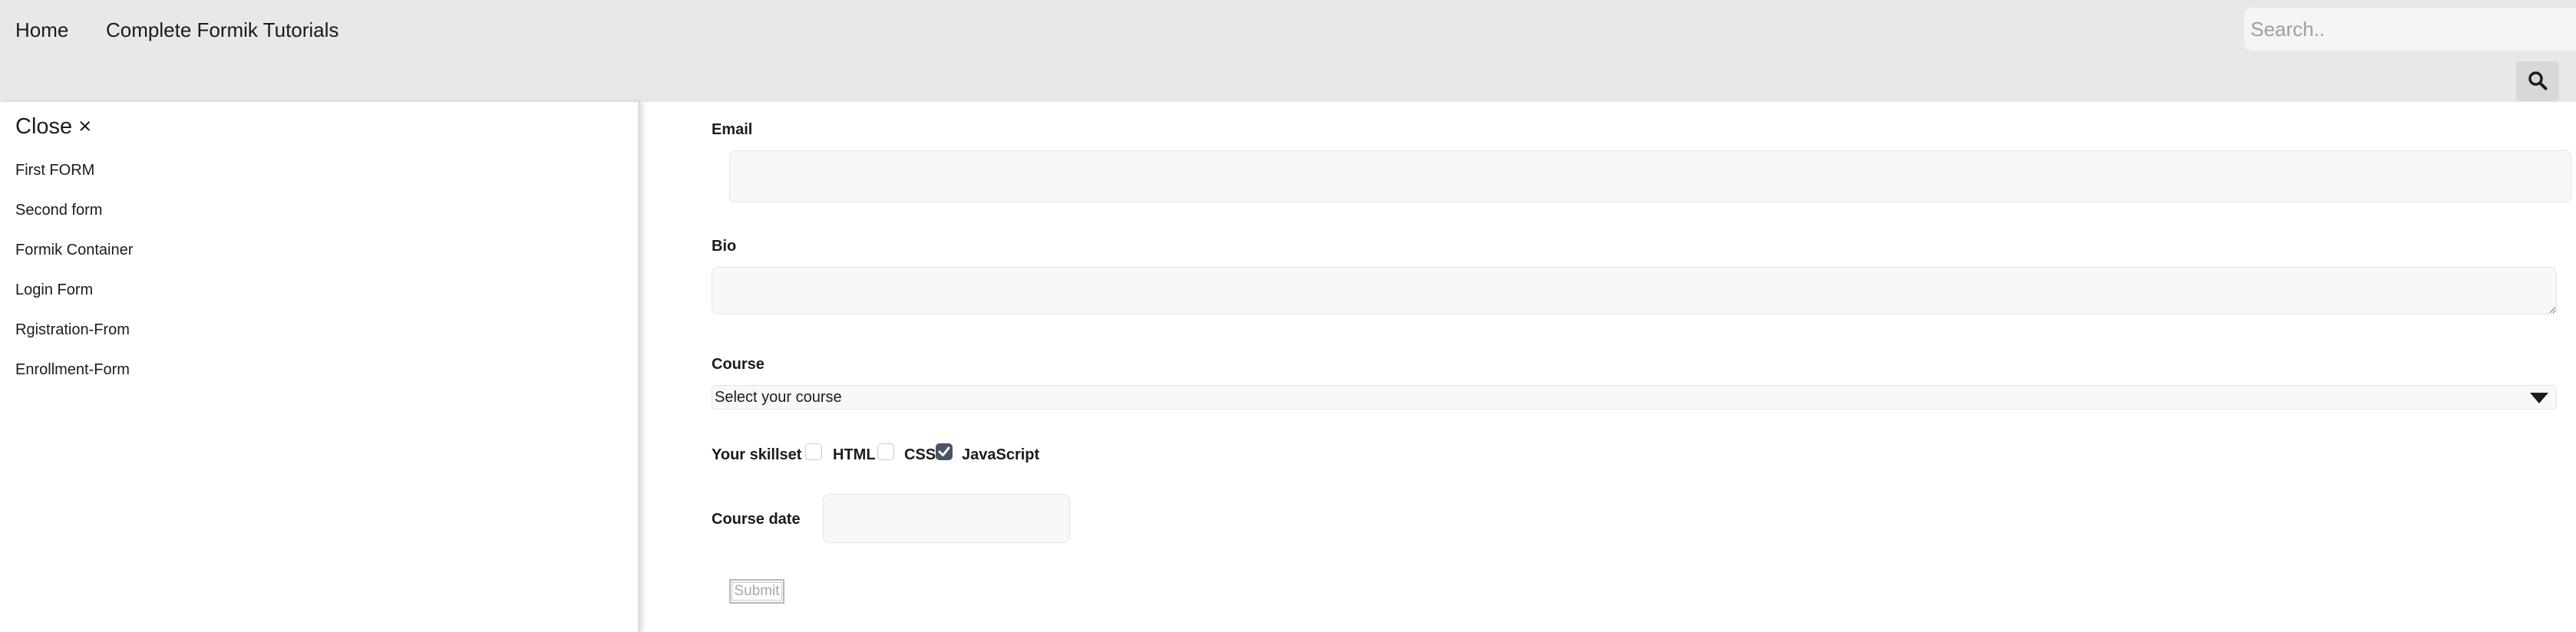  What do you see at coordinates (222, 30) in the screenshot?
I see `nav-tutorials-link: Complete Formik Tutorials` at bounding box center [222, 30].